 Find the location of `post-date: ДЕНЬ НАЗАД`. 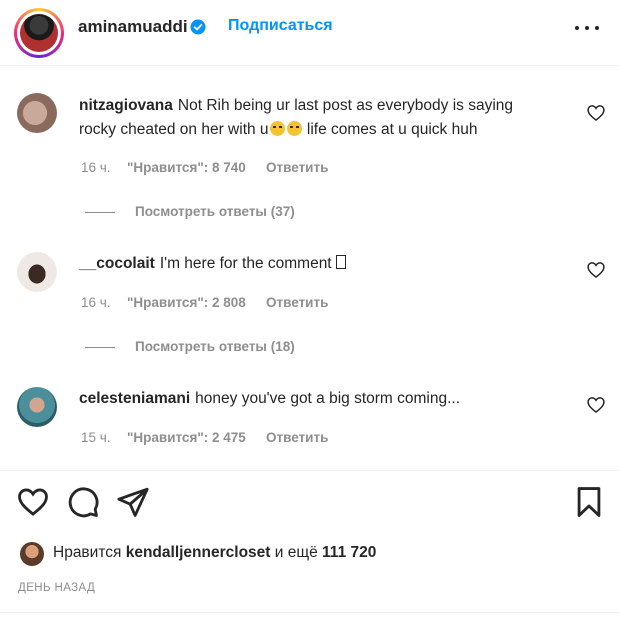

post-date: ДЕНЬ НАЗАД is located at coordinates (56, 588).